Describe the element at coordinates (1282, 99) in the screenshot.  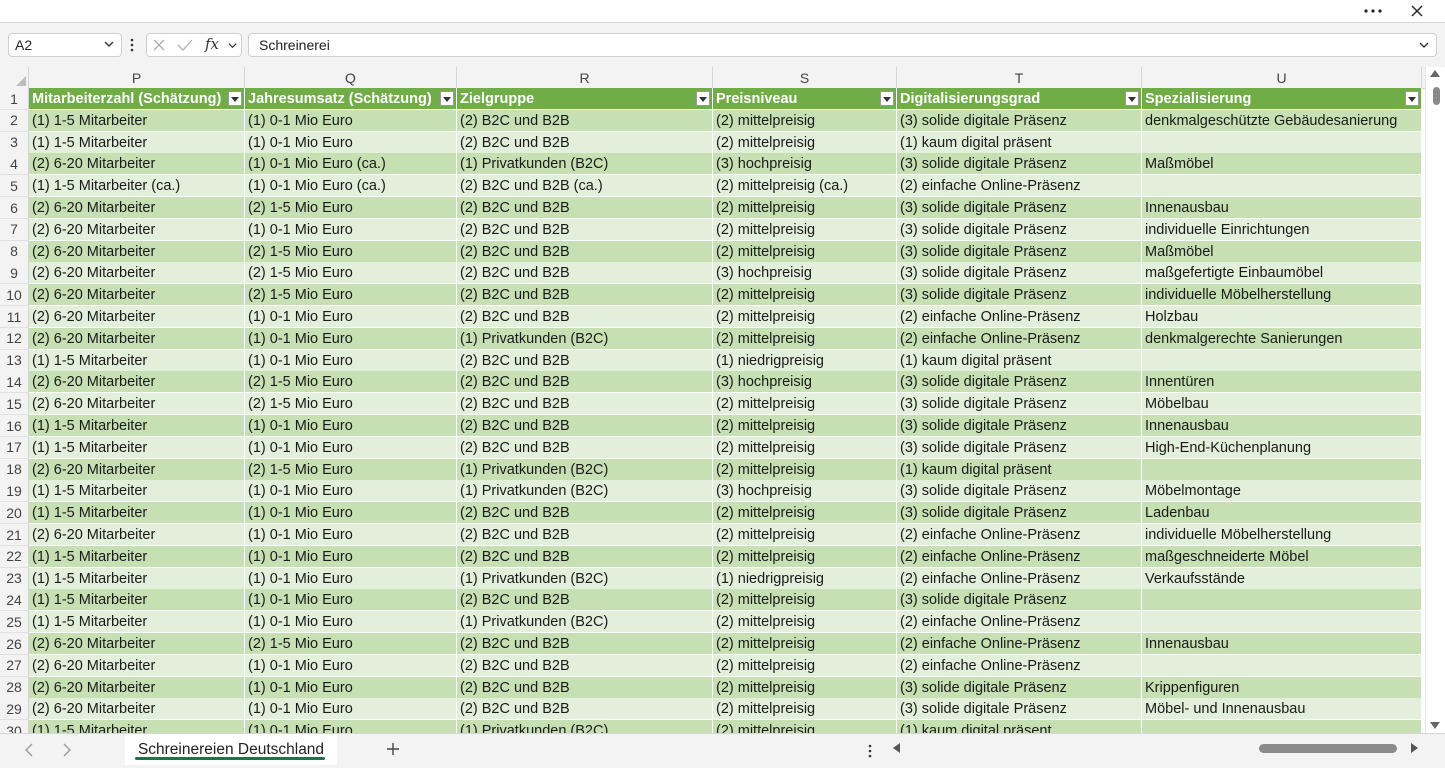
I see `header-cell: Spezialisierung` at that location.